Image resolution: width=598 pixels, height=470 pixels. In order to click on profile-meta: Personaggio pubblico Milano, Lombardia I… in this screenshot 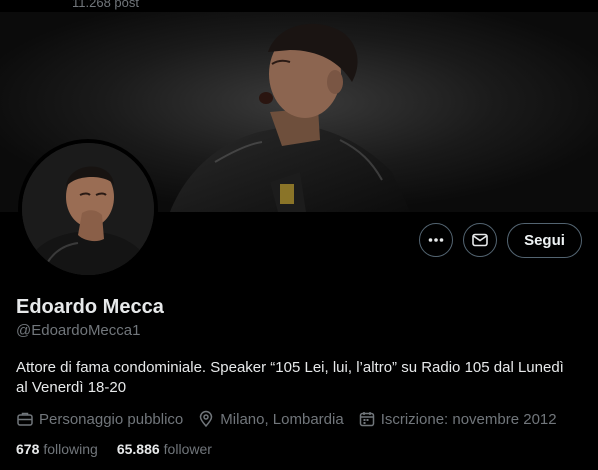, I will do `click(293, 419)`.